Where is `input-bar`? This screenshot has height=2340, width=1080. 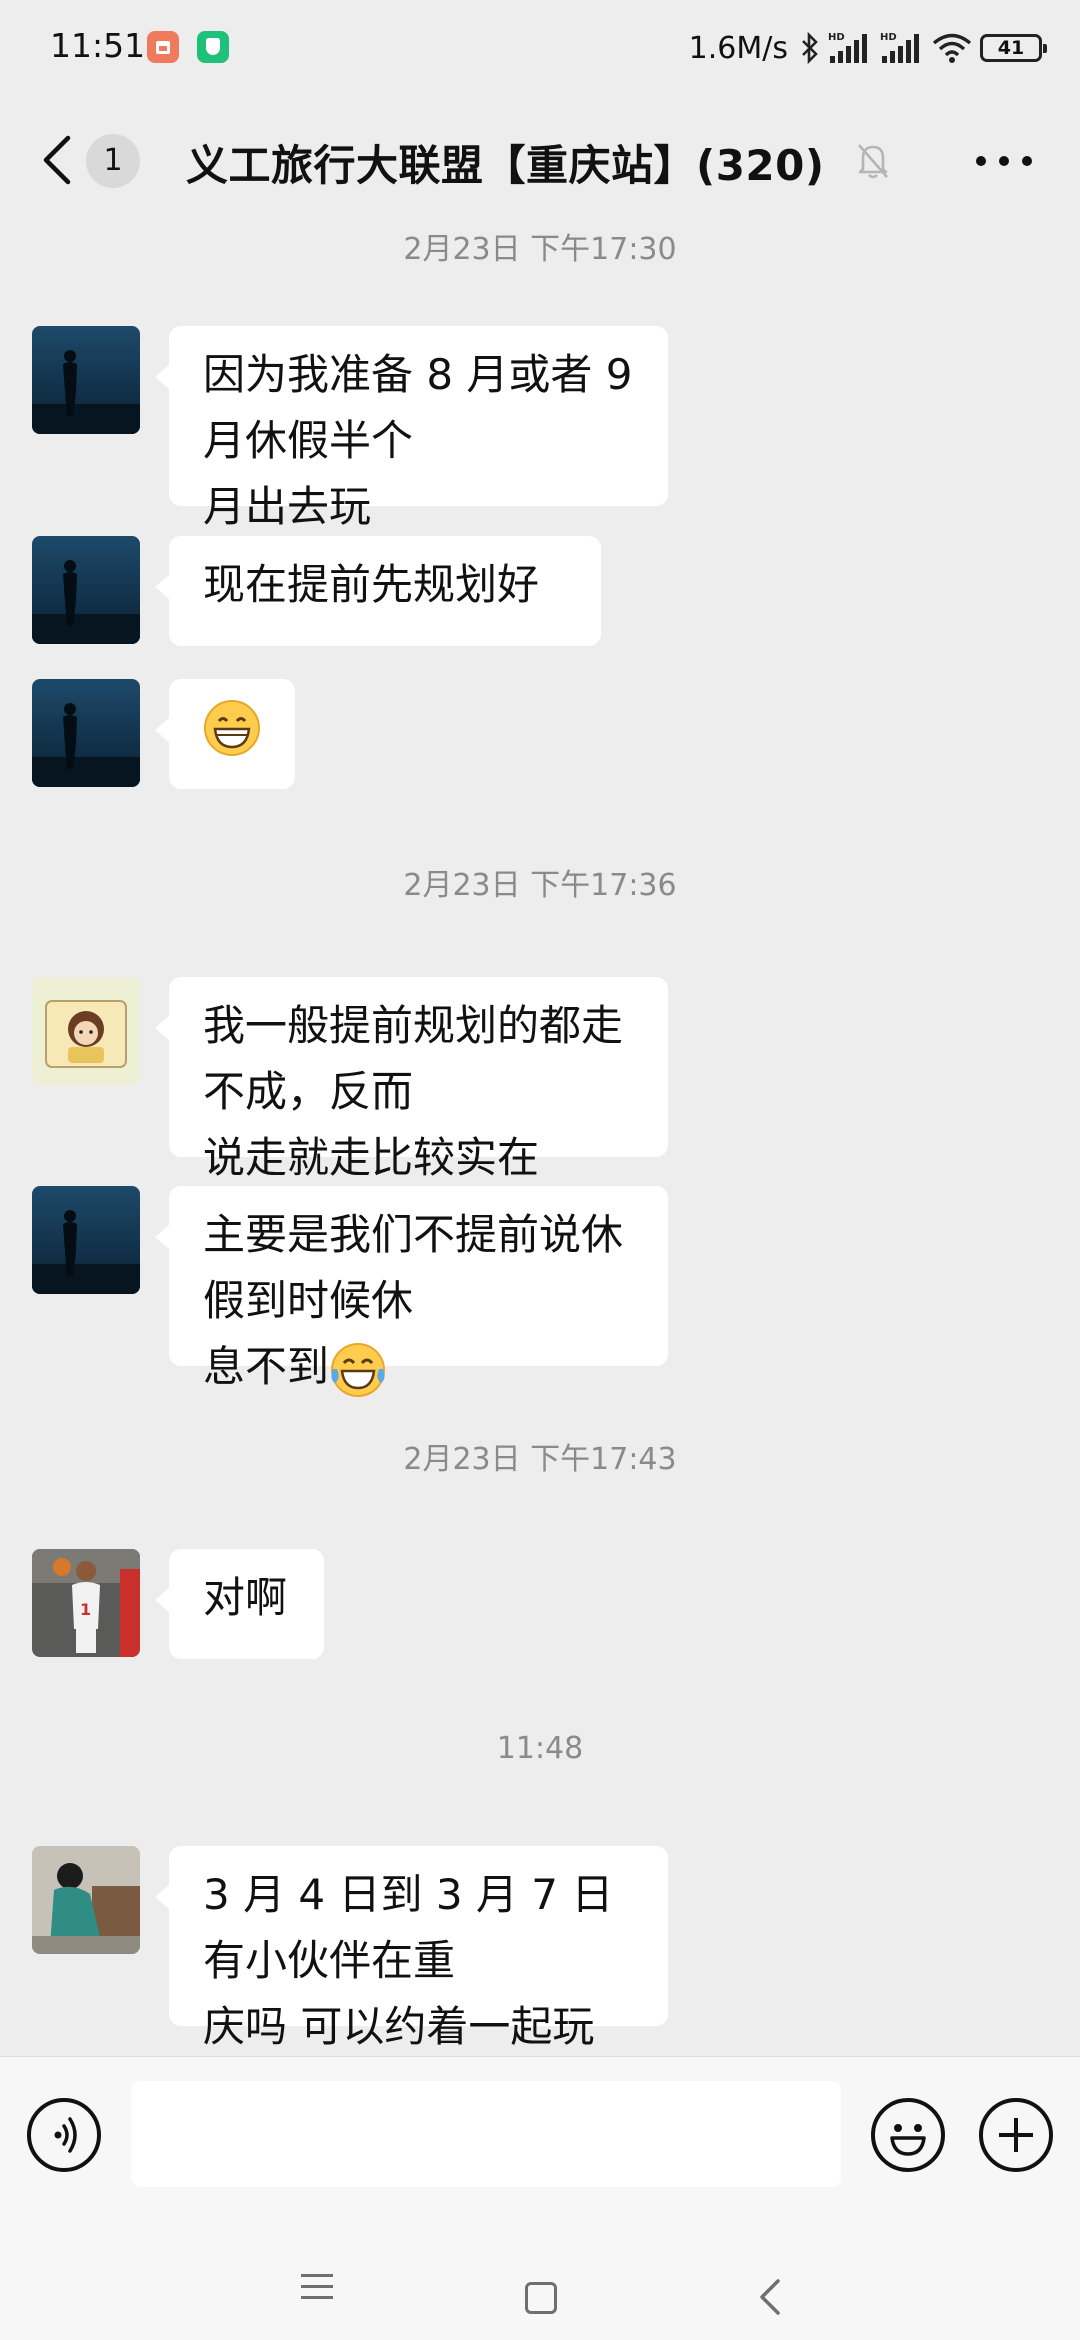
input-bar is located at coordinates (540, 2132).